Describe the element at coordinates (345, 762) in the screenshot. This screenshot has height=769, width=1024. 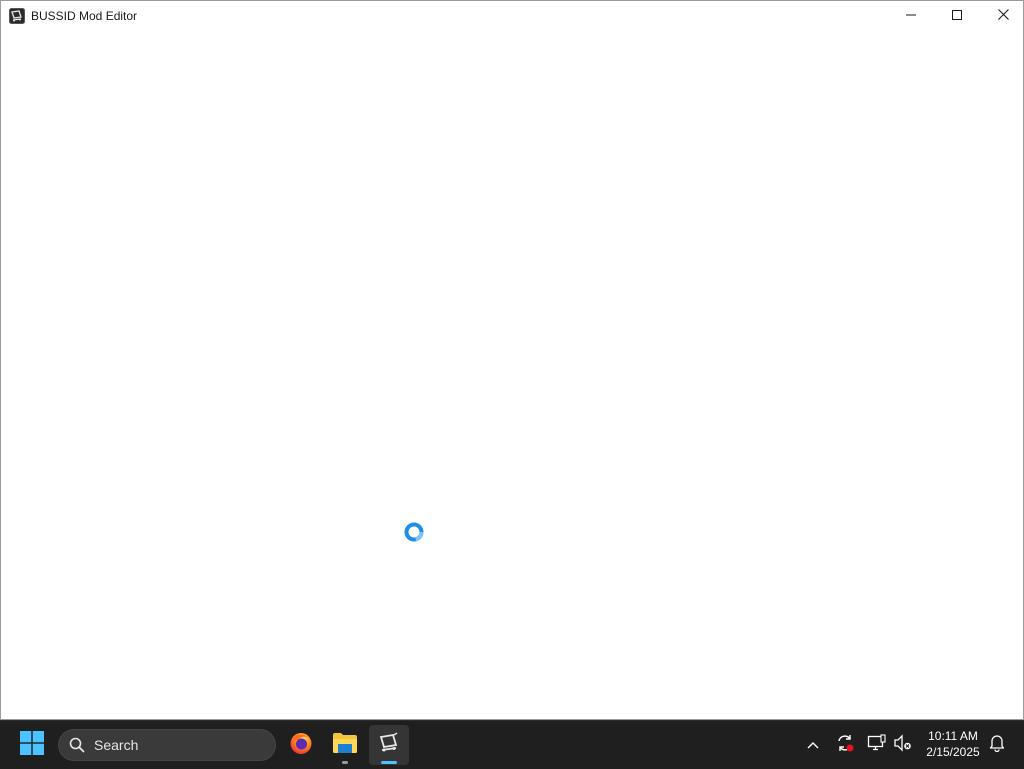
I see `running-indicator` at that location.